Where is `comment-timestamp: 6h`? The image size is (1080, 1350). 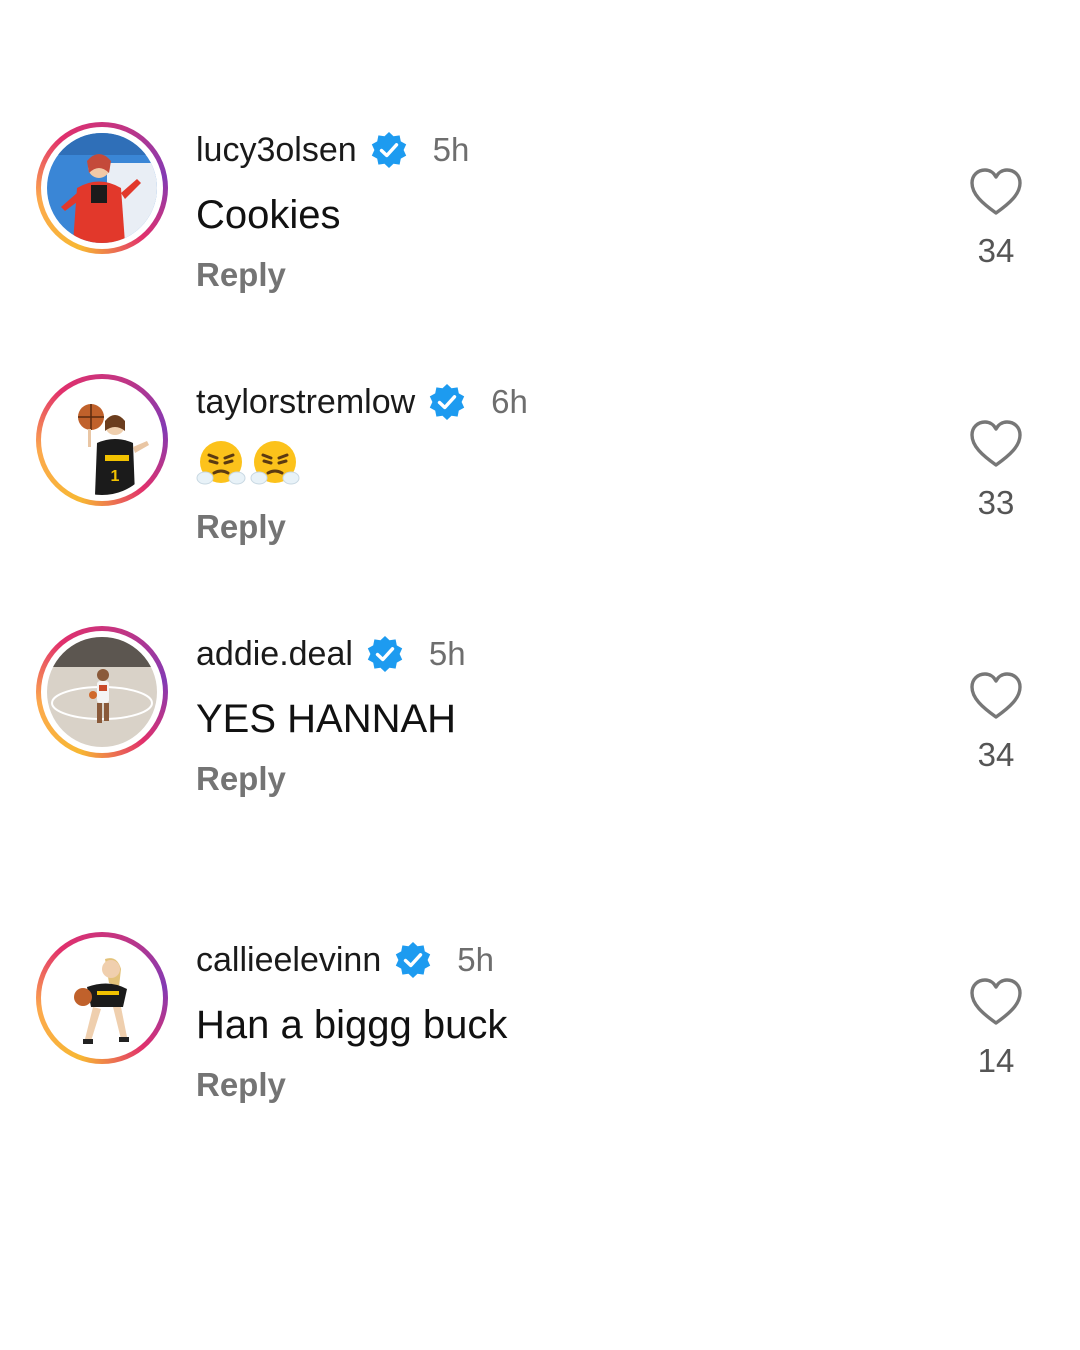
comment-timestamp: 6h is located at coordinates (509, 401).